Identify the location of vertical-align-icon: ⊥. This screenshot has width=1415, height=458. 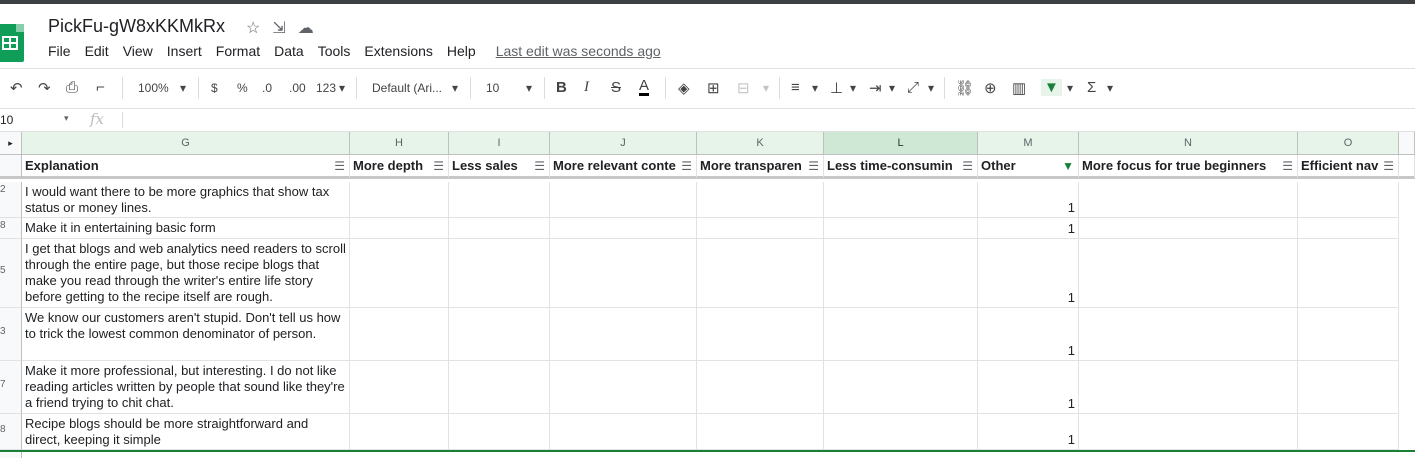
(836, 88).